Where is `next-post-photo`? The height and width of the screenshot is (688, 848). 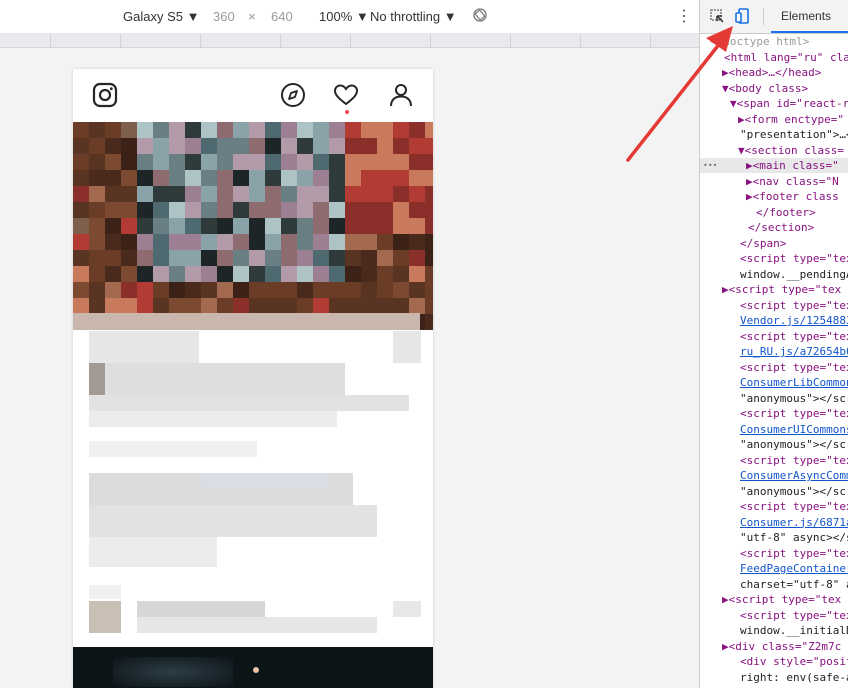
next-post-photo is located at coordinates (253, 667).